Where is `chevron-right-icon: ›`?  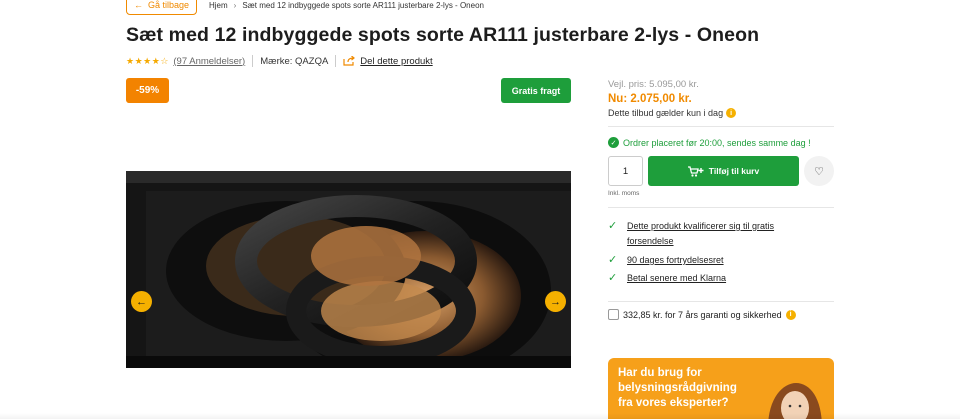 chevron-right-icon: › is located at coordinates (235, 5).